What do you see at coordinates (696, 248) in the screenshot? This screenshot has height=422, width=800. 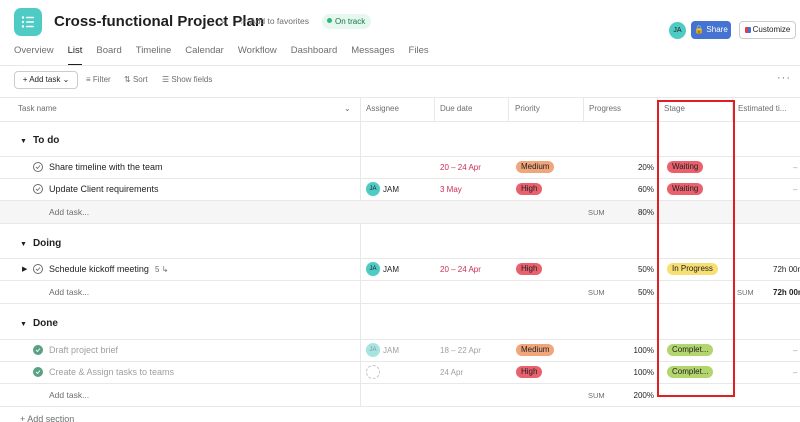 I see `stage-column-highlight` at bounding box center [696, 248].